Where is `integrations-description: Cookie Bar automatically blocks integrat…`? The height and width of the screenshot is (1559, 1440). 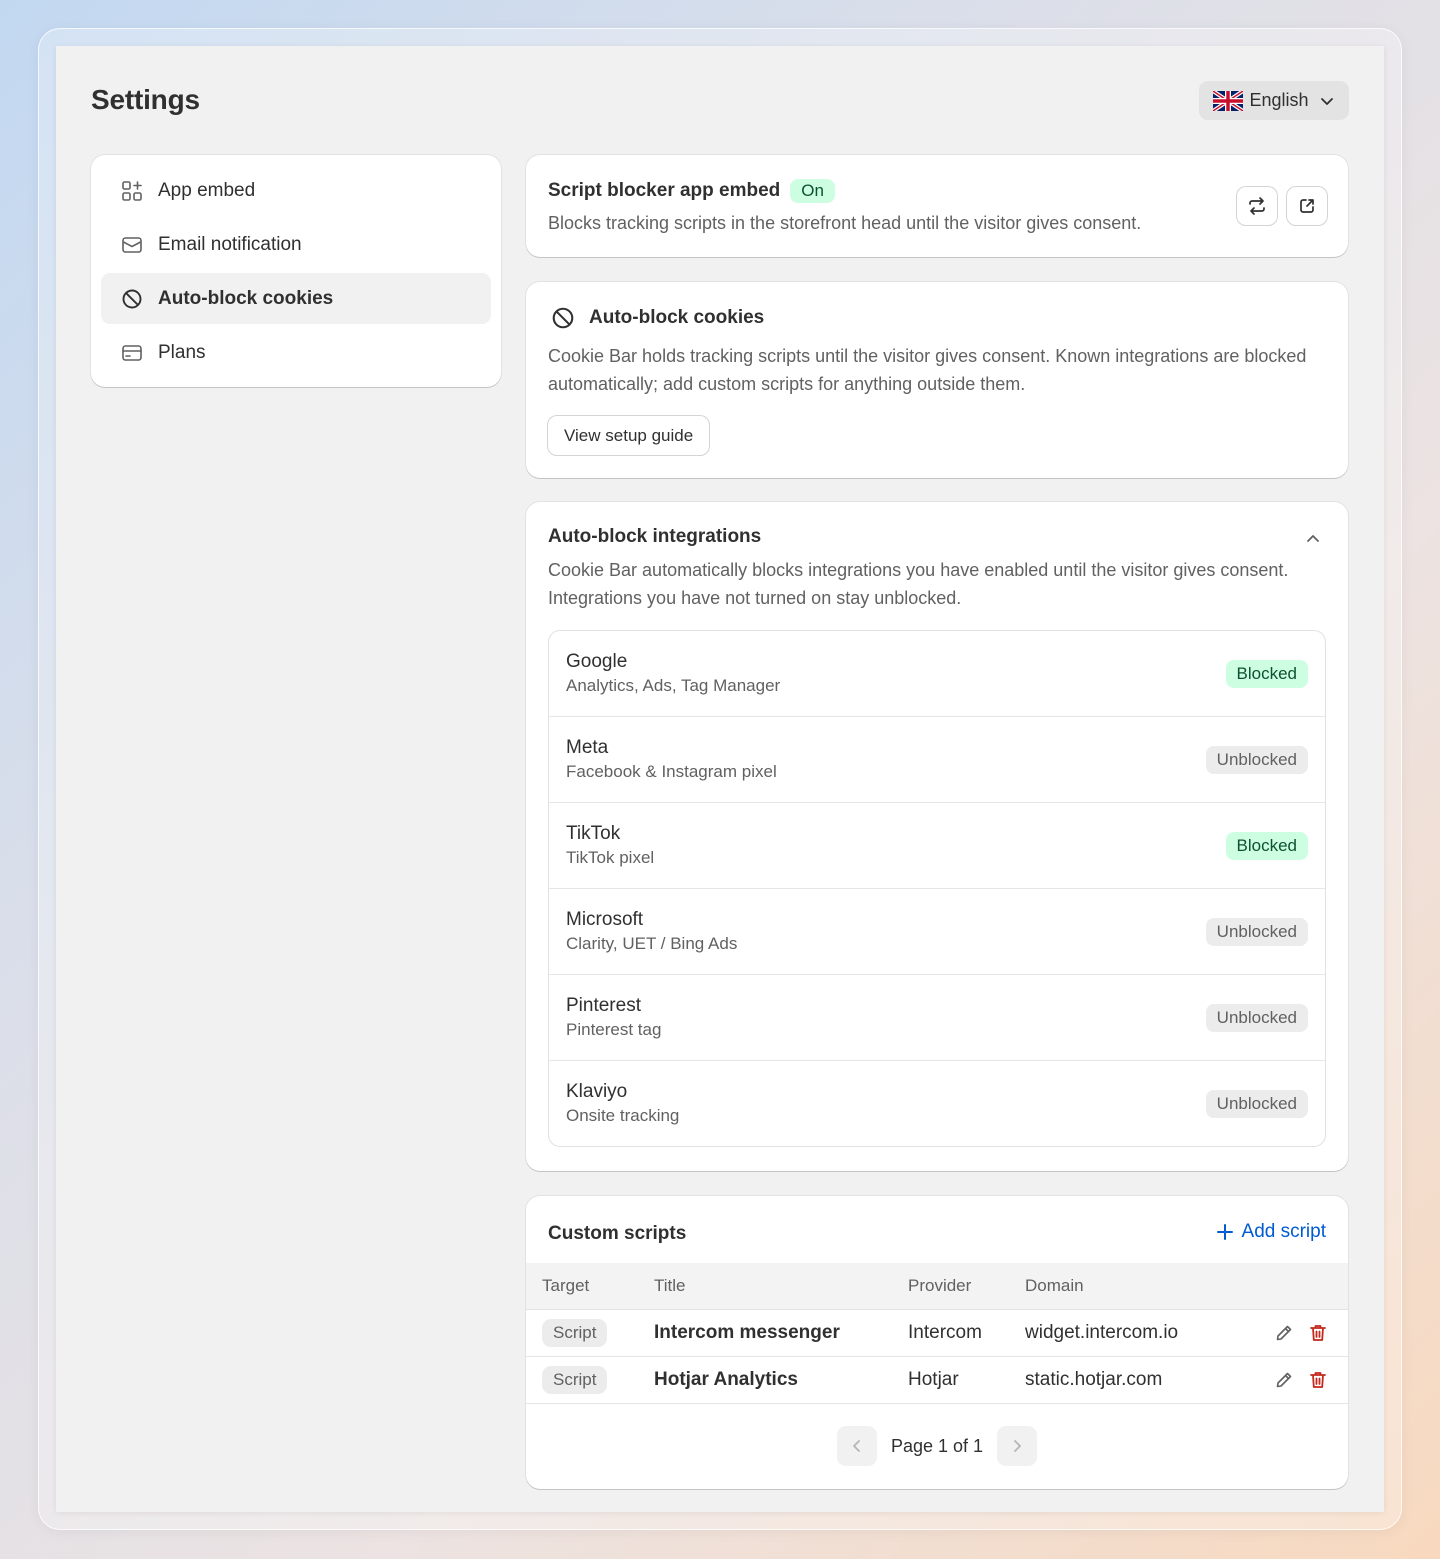 integrations-description: Cookie Bar automatically blocks integrat… is located at coordinates (918, 584).